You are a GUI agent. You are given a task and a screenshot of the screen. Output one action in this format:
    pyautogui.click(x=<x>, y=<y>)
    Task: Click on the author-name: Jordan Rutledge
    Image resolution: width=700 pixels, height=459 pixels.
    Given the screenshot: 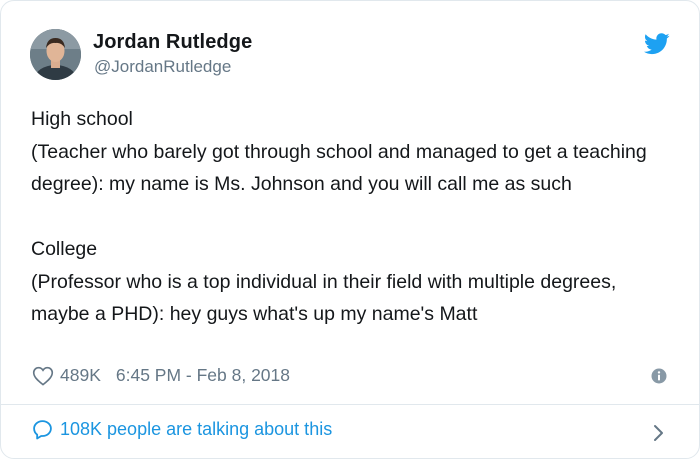 What is the action you would take?
    pyautogui.click(x=172, y=42)
    